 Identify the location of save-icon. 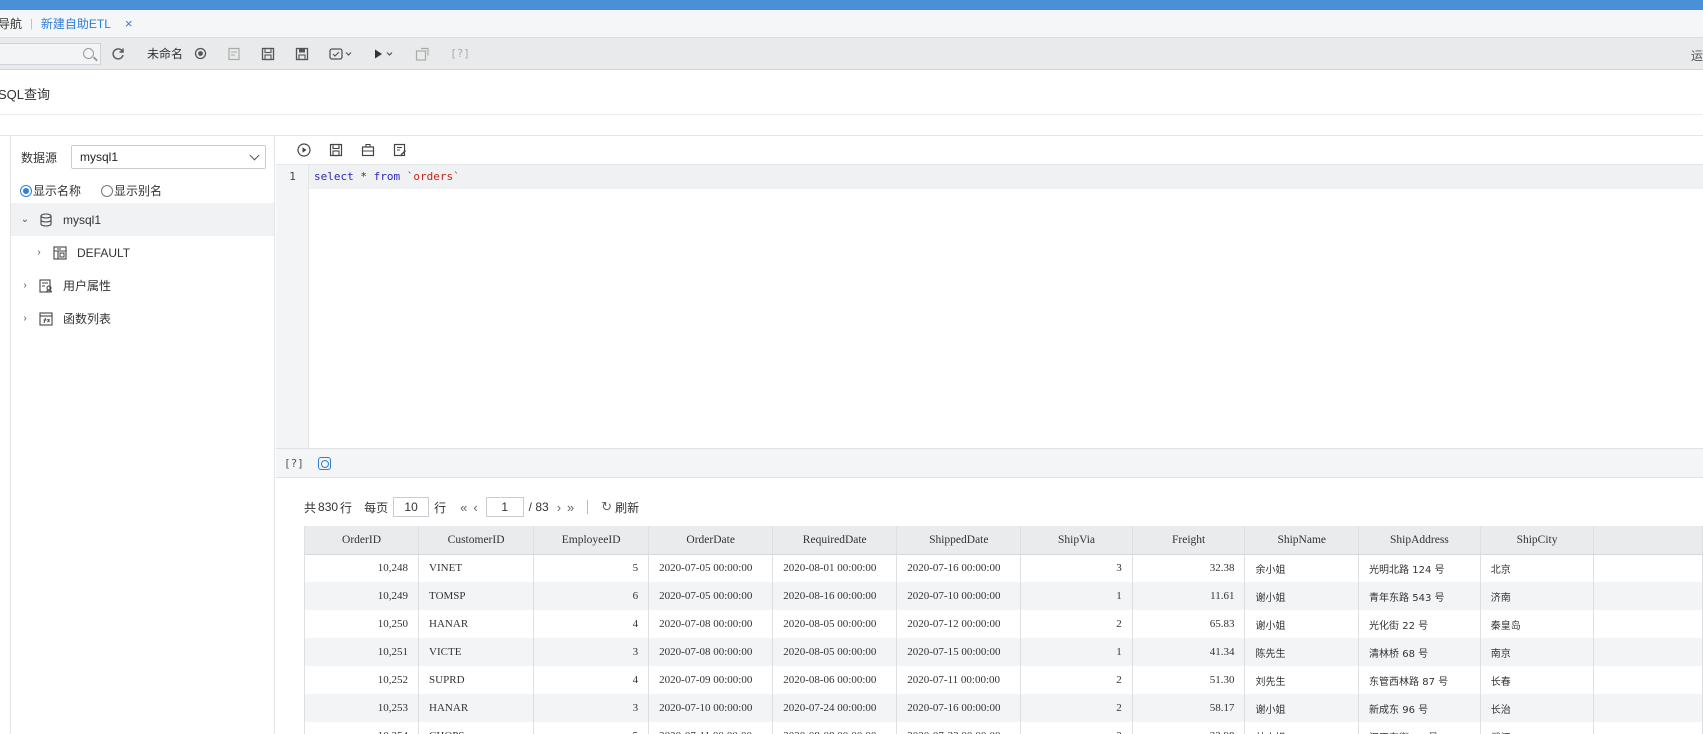
(268, 54).